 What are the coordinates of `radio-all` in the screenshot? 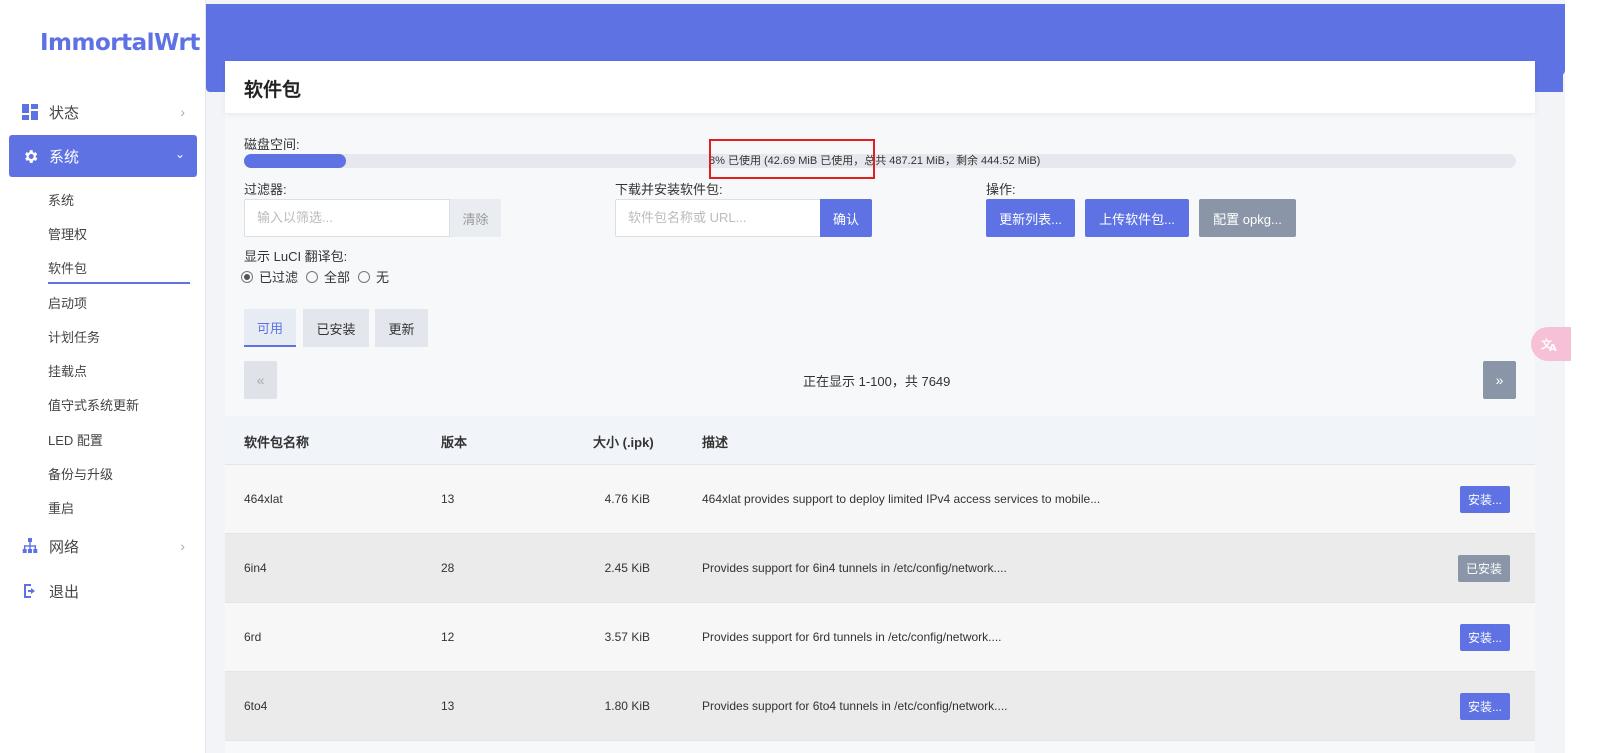 It's located at (312, 276).